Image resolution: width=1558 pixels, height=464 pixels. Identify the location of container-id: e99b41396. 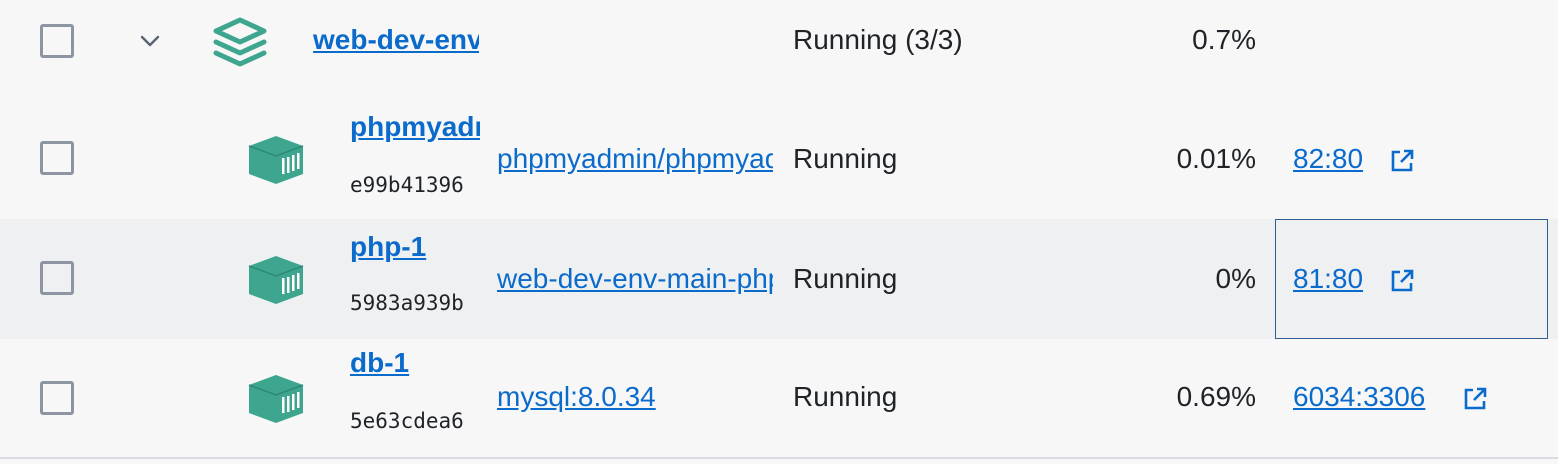
(407, 185).